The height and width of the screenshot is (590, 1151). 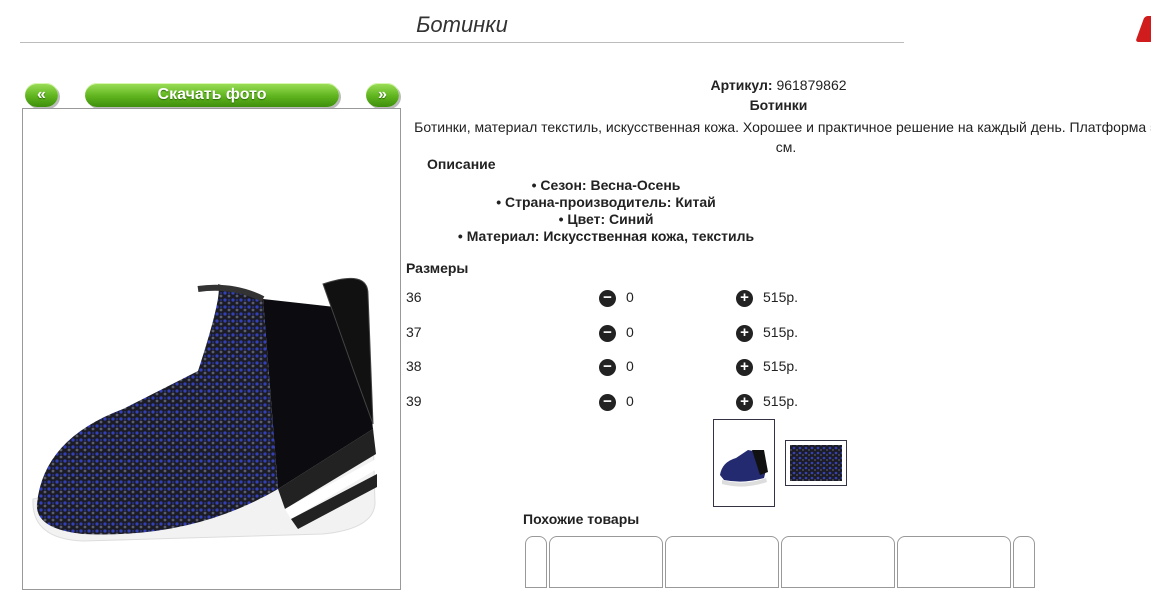 What do you see at coordinates (1024, 562) in the screenshot?
I see `similar-scroll-right` at bounding box center [1024, 562].